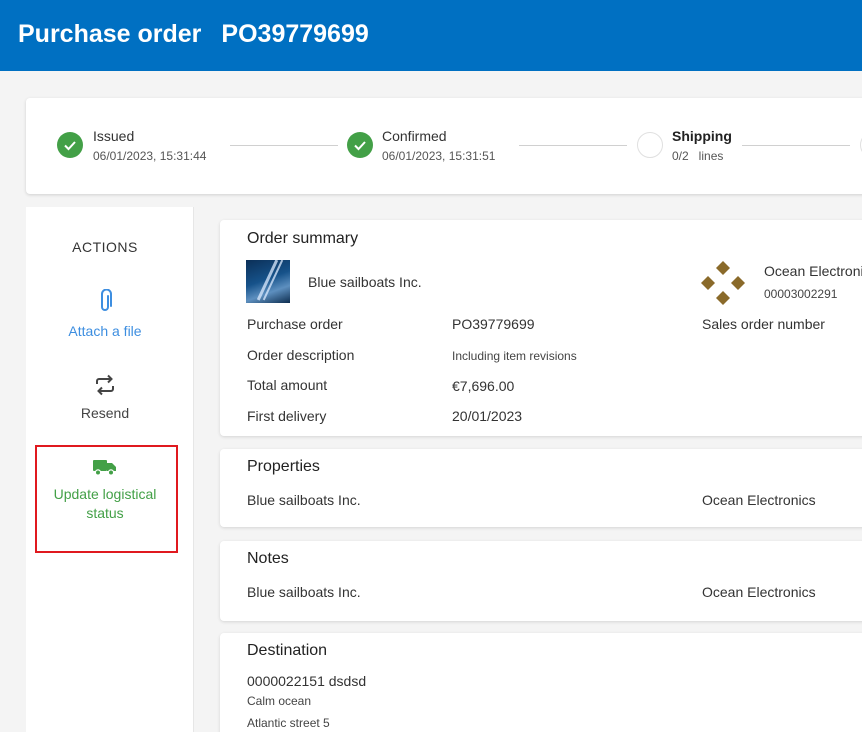  Describe the element at coordinates (105, 314) in the screenshot. I see `attach-file-button: Attach a file` at that location.